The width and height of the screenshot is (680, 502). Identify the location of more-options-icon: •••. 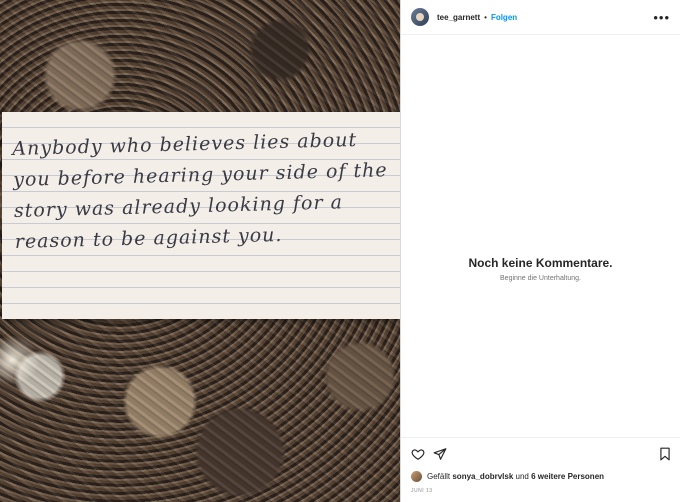
(661, 17).